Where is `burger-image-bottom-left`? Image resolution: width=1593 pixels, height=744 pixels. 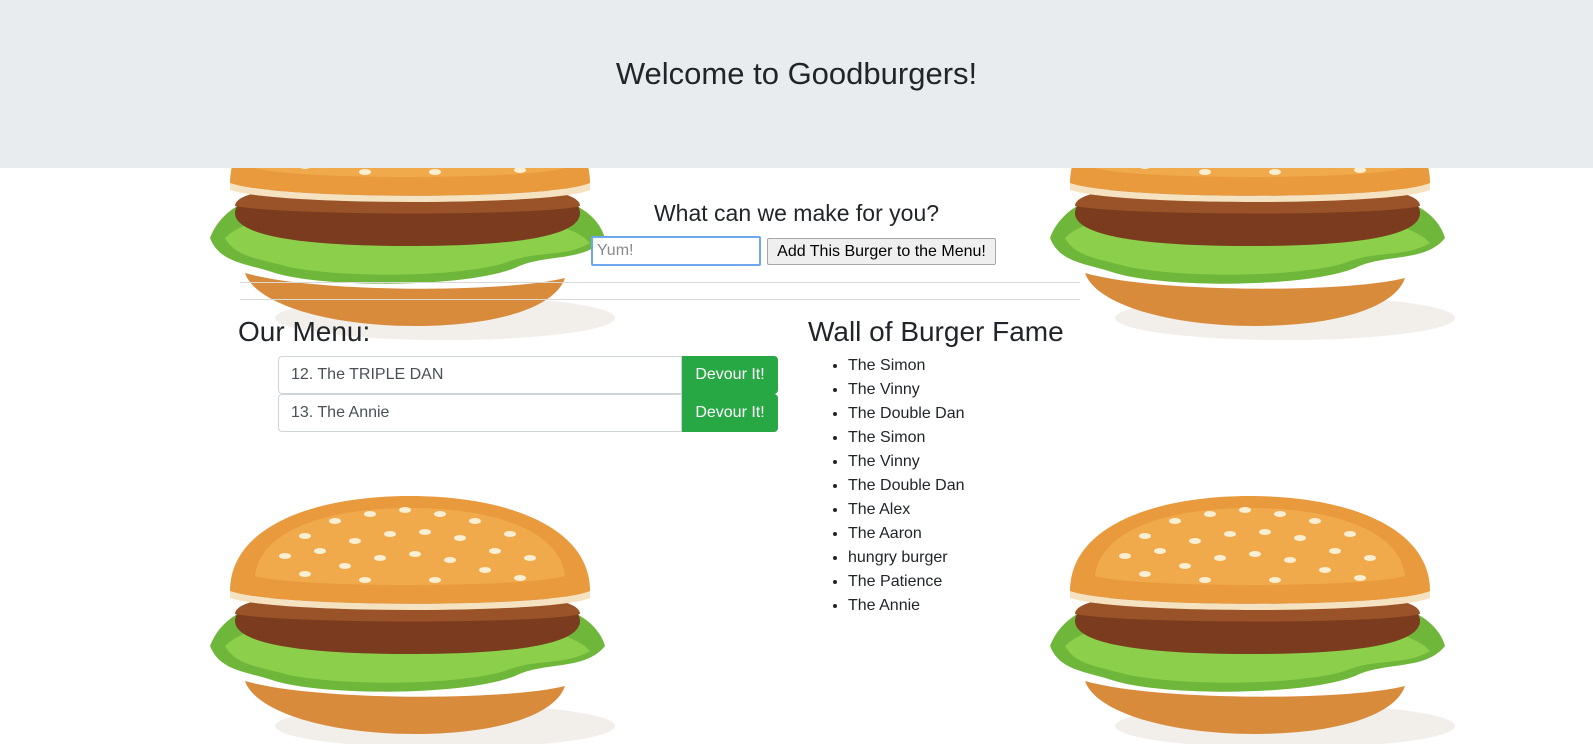 burger-image-bottom-left is located at coordinates (395, 620).